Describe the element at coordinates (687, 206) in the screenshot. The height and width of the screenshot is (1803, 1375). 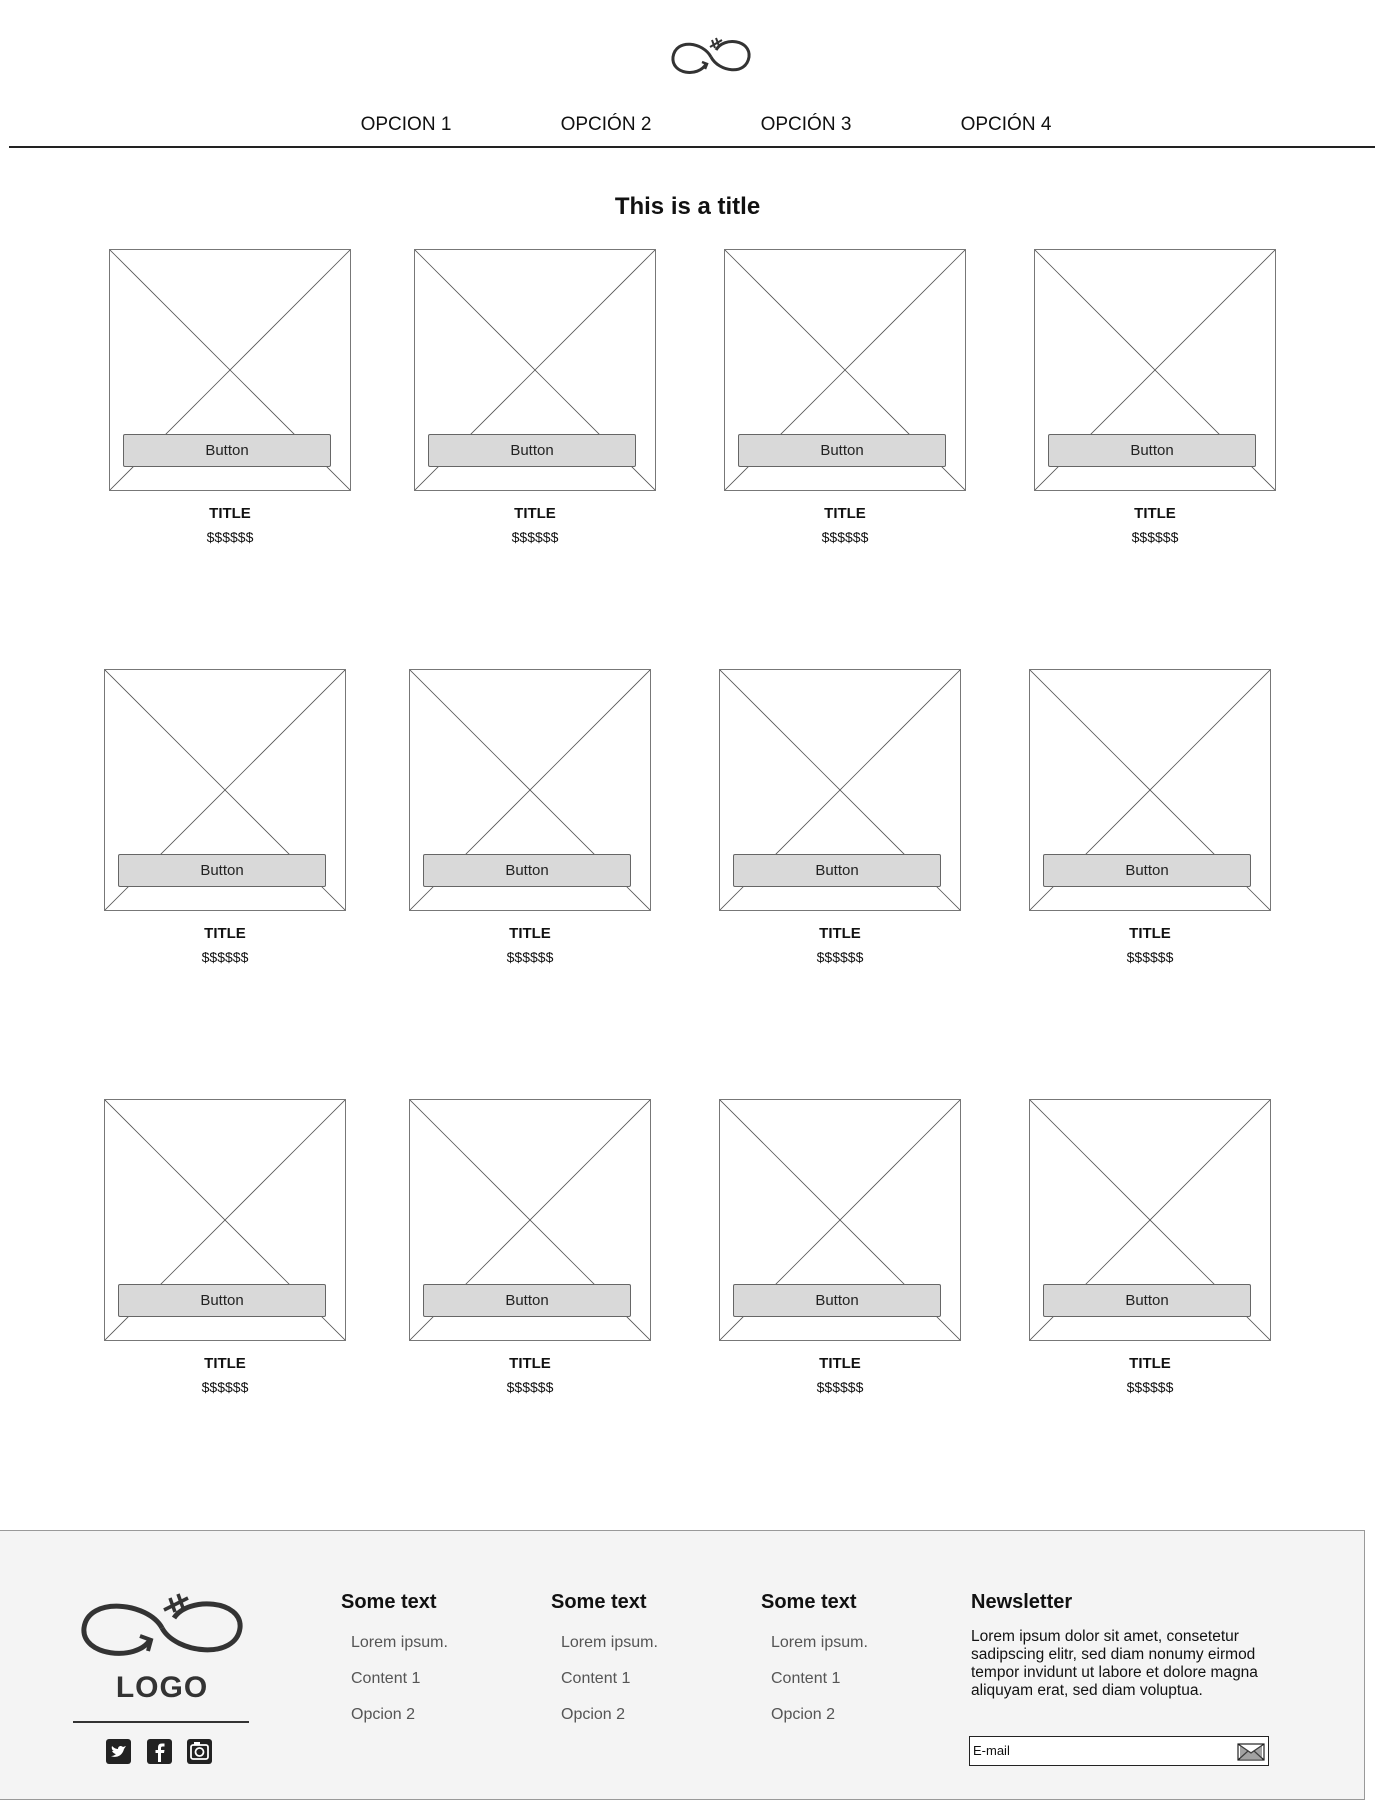
I see `page-title: This is a title` at that location.